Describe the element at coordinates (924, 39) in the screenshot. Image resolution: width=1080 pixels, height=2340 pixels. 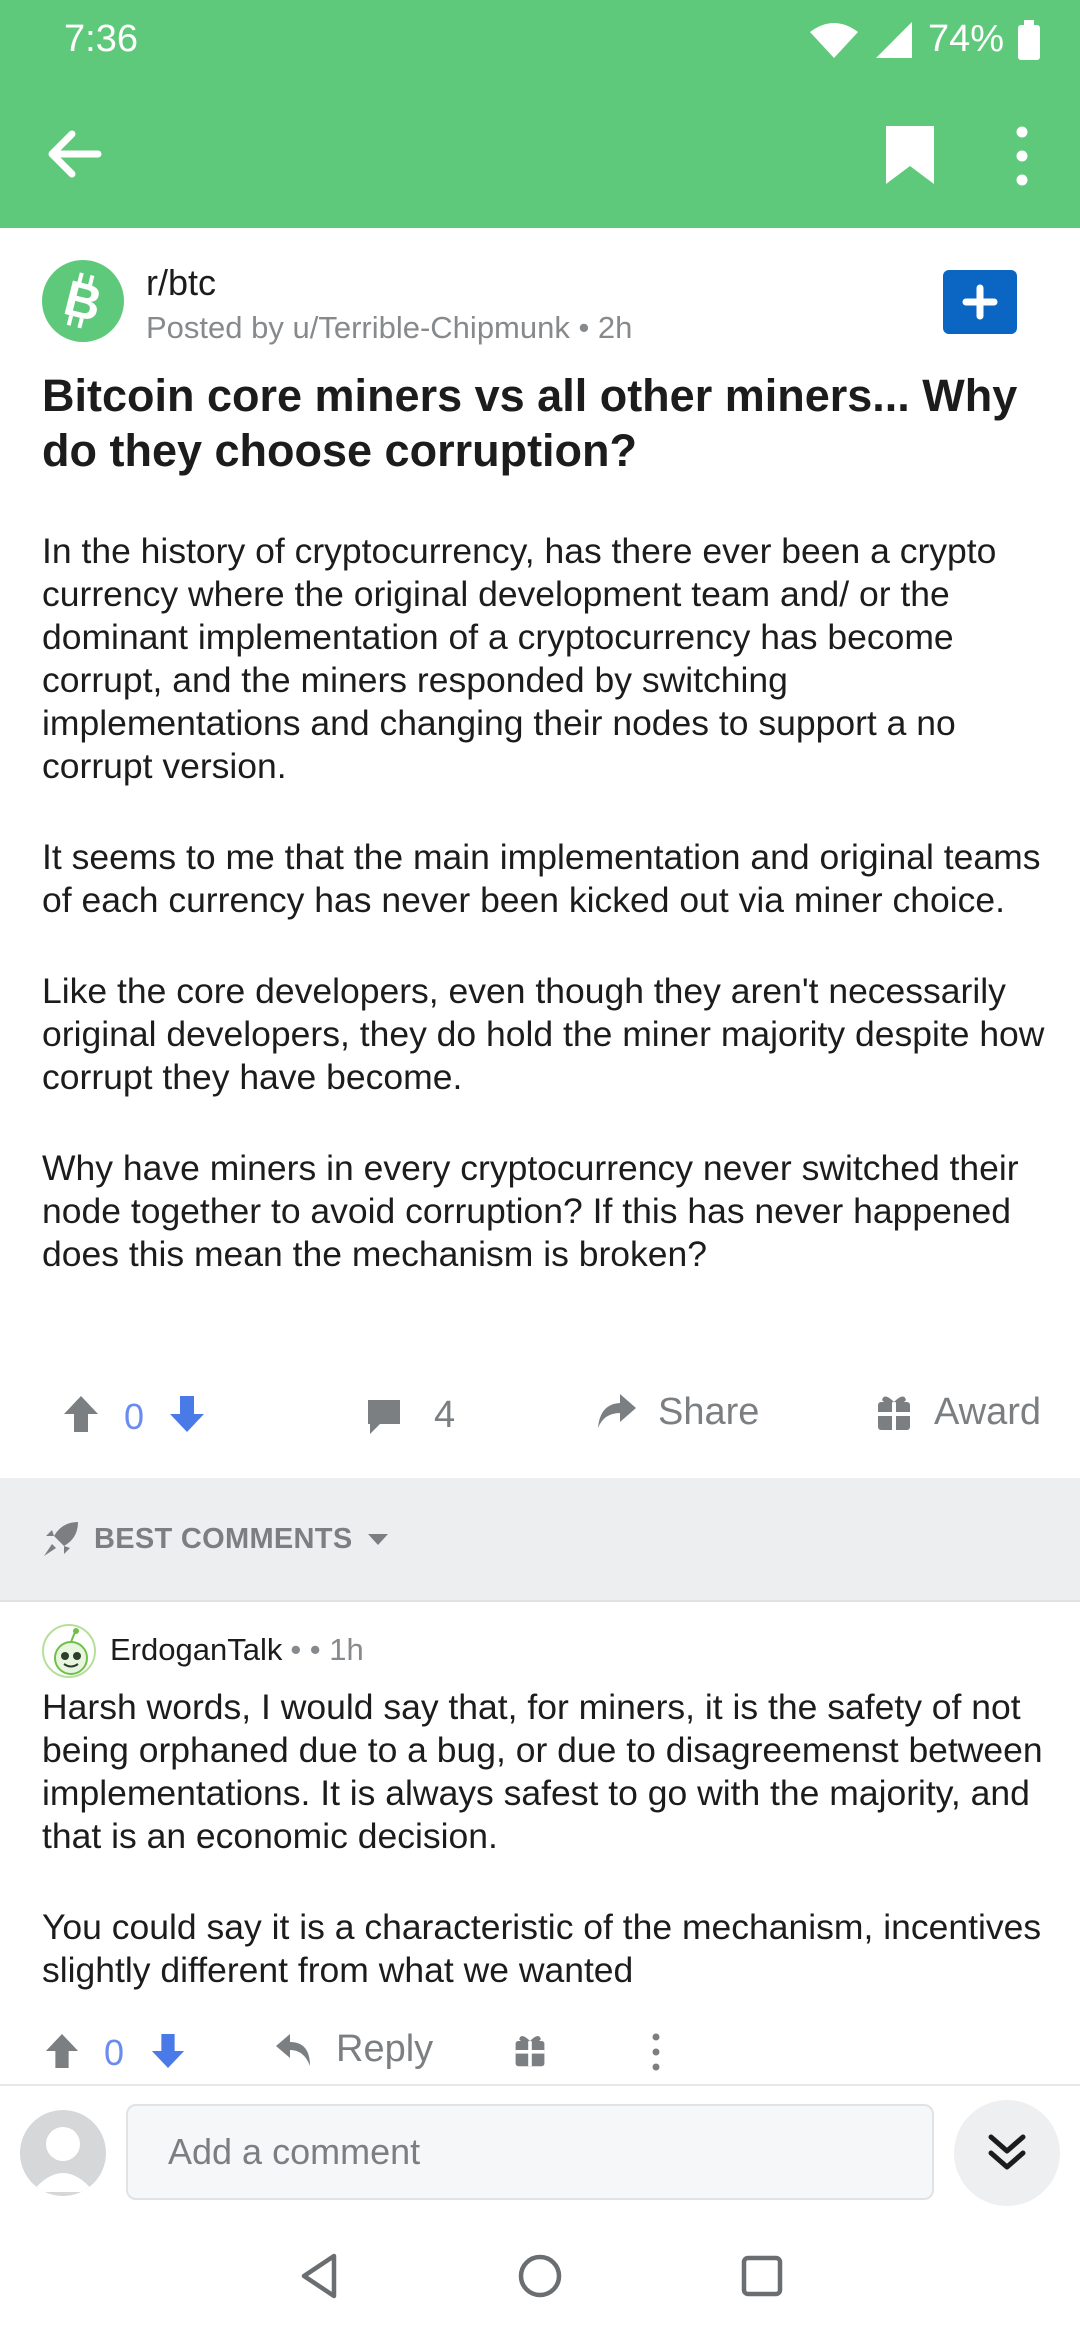
I see `status-icons: 74%` at that location.